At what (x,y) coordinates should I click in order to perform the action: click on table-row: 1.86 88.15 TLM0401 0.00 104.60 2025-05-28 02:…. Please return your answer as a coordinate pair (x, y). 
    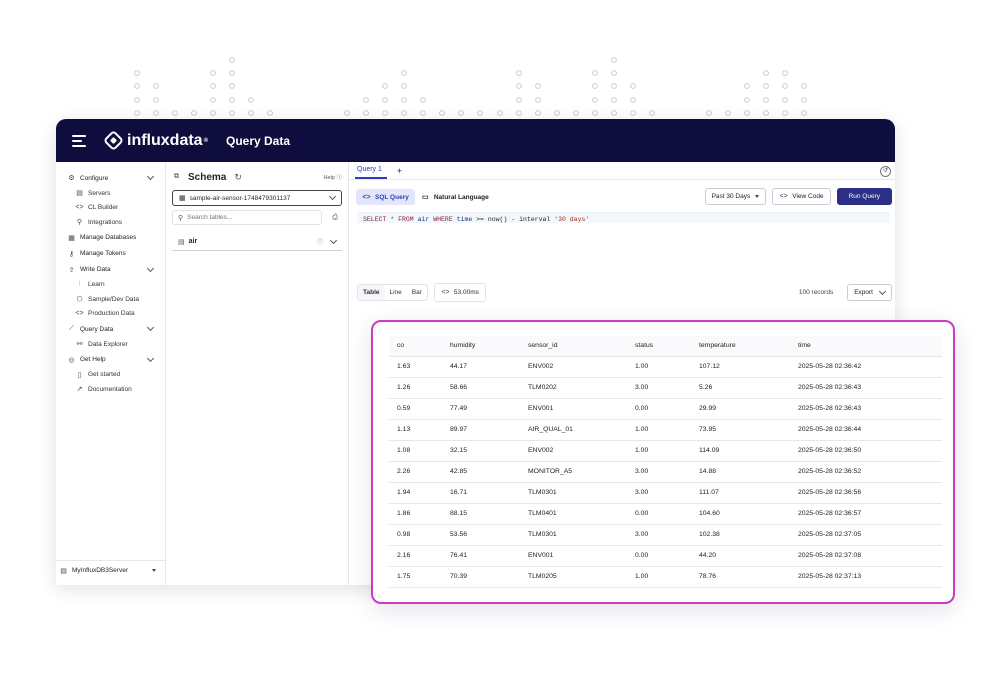
    Looking at the image, I should click on (665, 514).